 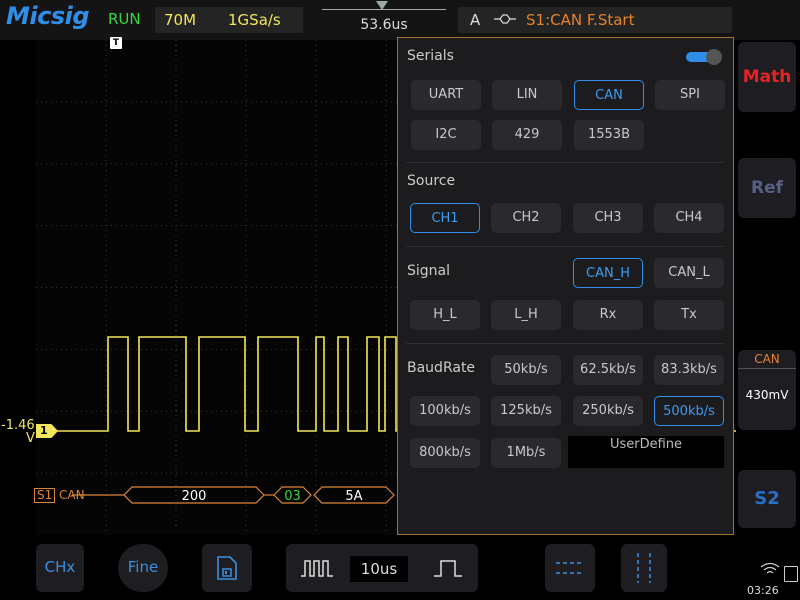 I want to click on sample-rate: 1GSa/s, so click(x=254, y=20).